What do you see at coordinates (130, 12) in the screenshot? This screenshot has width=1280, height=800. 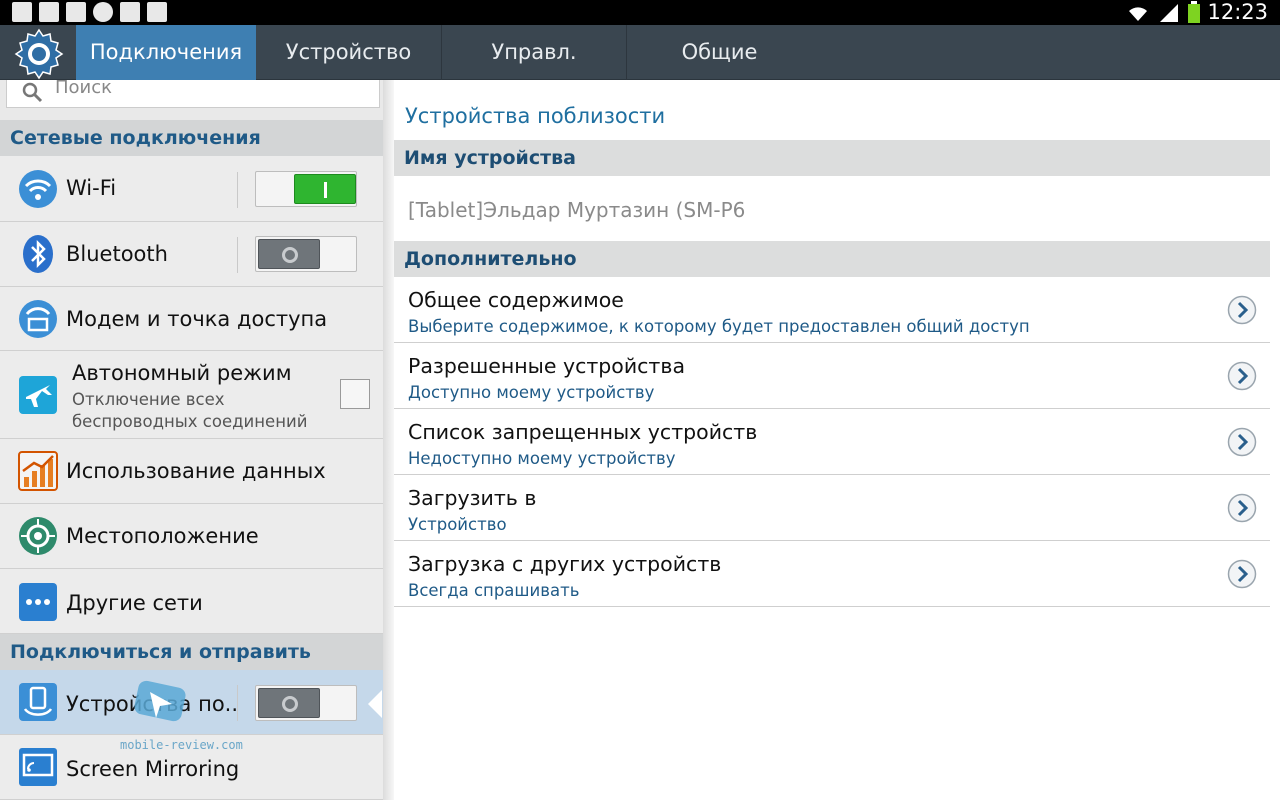 I see `check-icon` at bounding box center [130, 12].